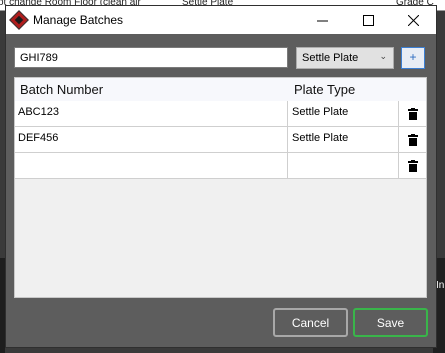  I want to click on cancel-button: Cancel, so click(310, 322).